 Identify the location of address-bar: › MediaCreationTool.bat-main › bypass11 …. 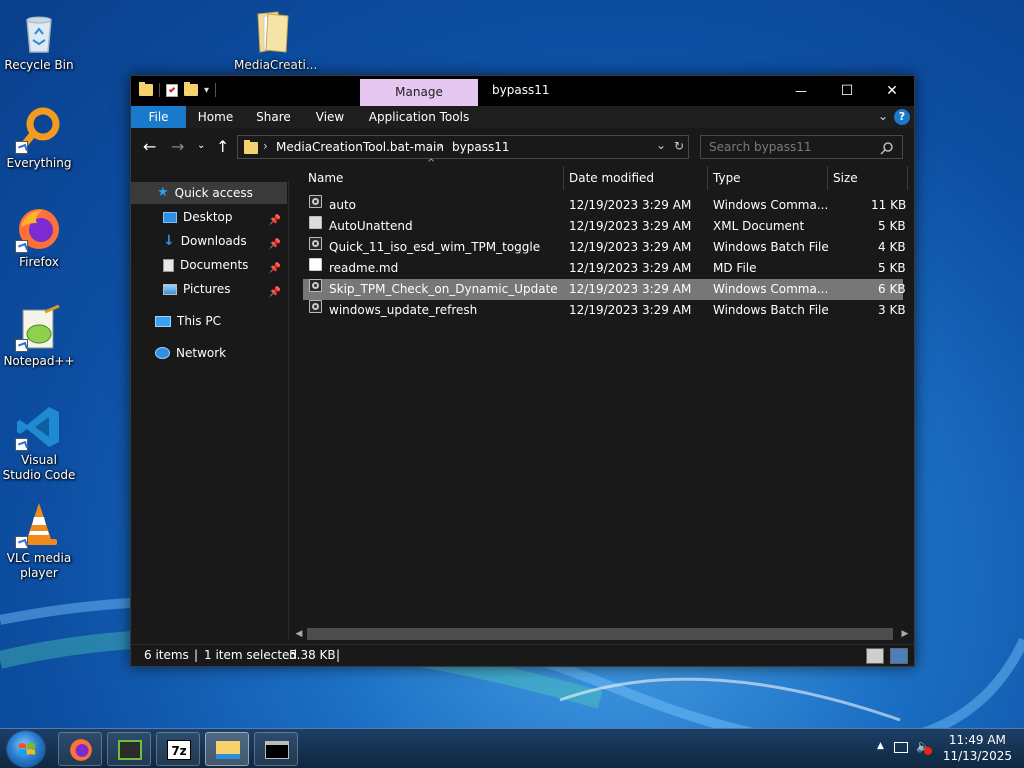
(463, 147).